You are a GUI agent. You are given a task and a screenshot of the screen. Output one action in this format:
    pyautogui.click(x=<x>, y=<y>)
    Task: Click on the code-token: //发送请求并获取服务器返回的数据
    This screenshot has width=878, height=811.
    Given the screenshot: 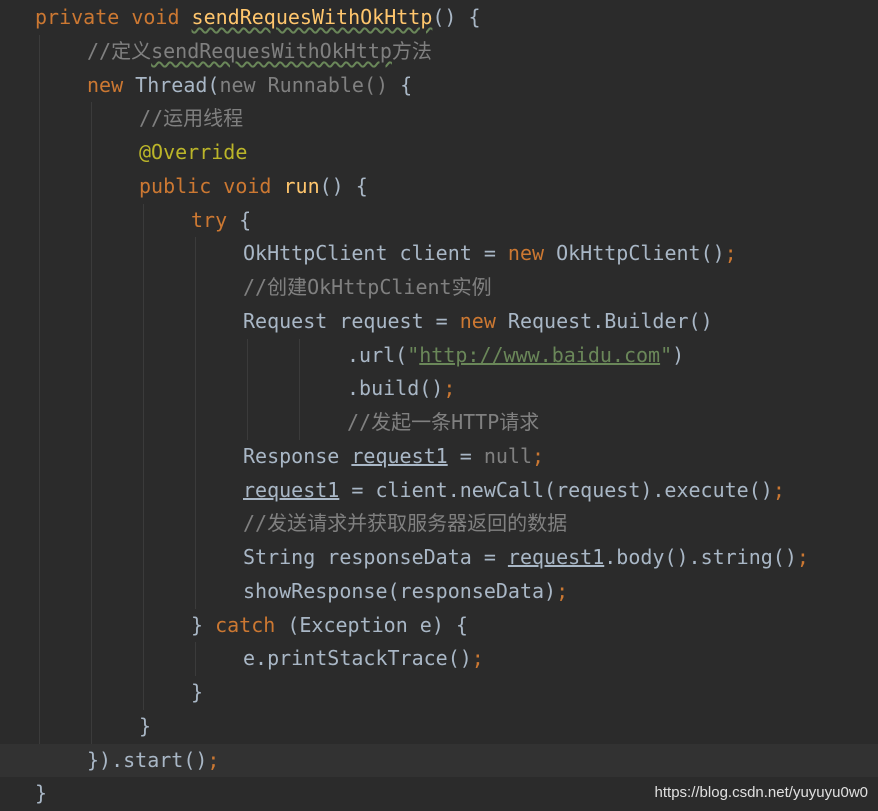 What is the action you would take?
    pyautogui.click(x=405, y=523)
    